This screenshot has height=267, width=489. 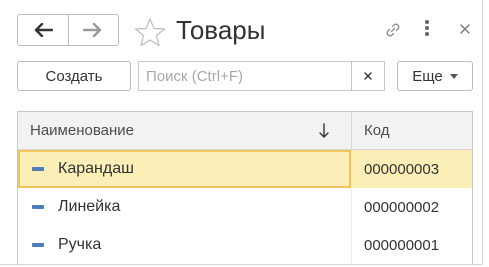 I want to click on column-header-code: Код, so click(x=411, y=130).